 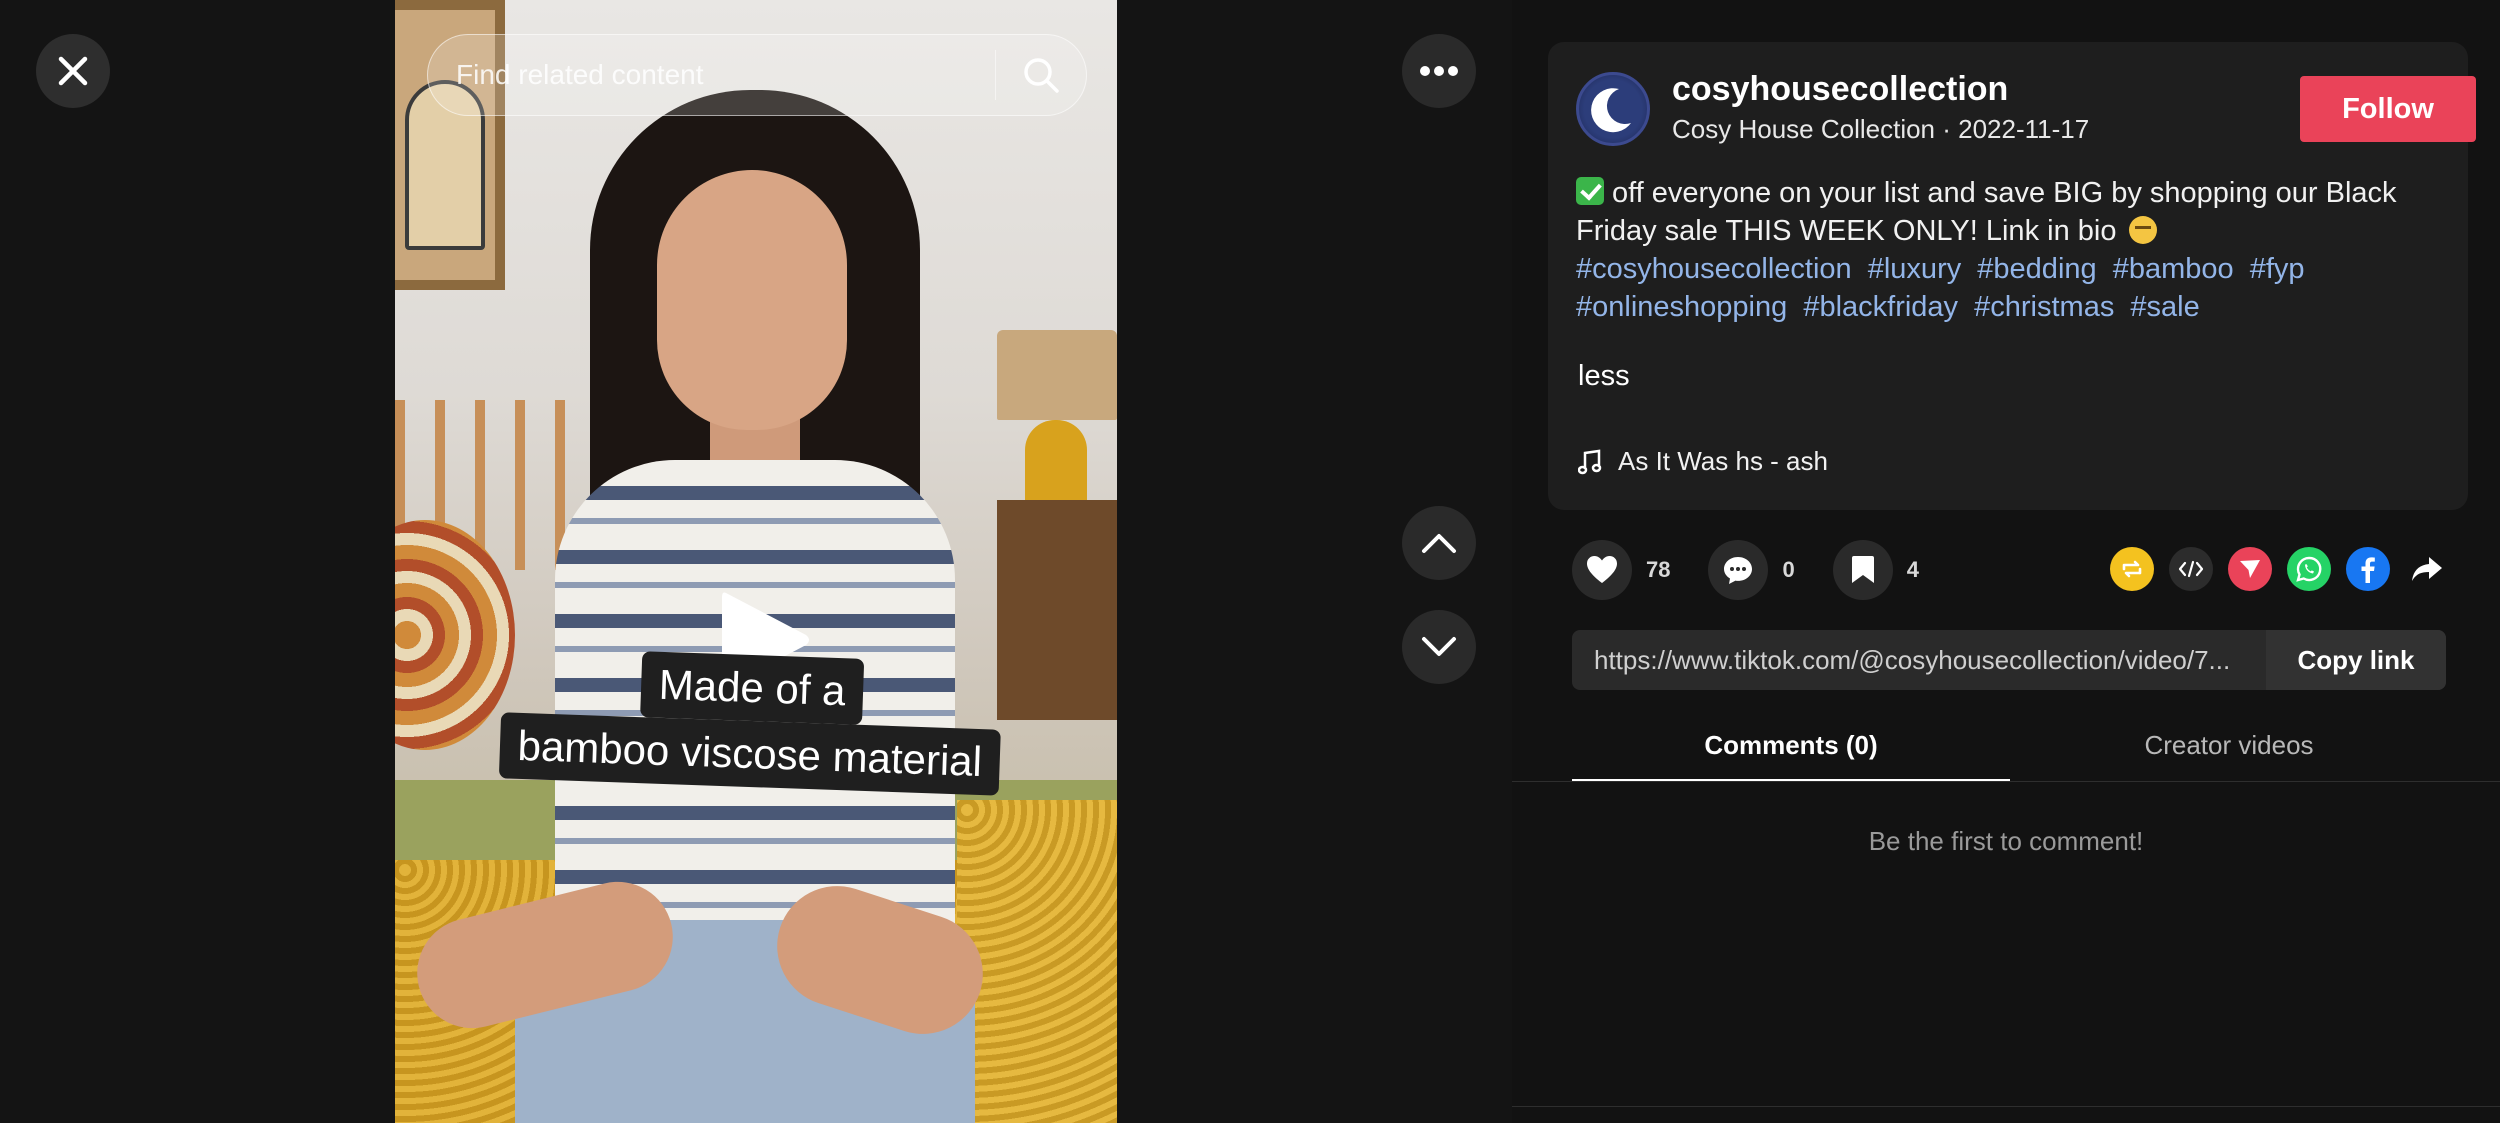 I want to click on music-link: As It Was hs - ash, so click(x=1703, y=461).